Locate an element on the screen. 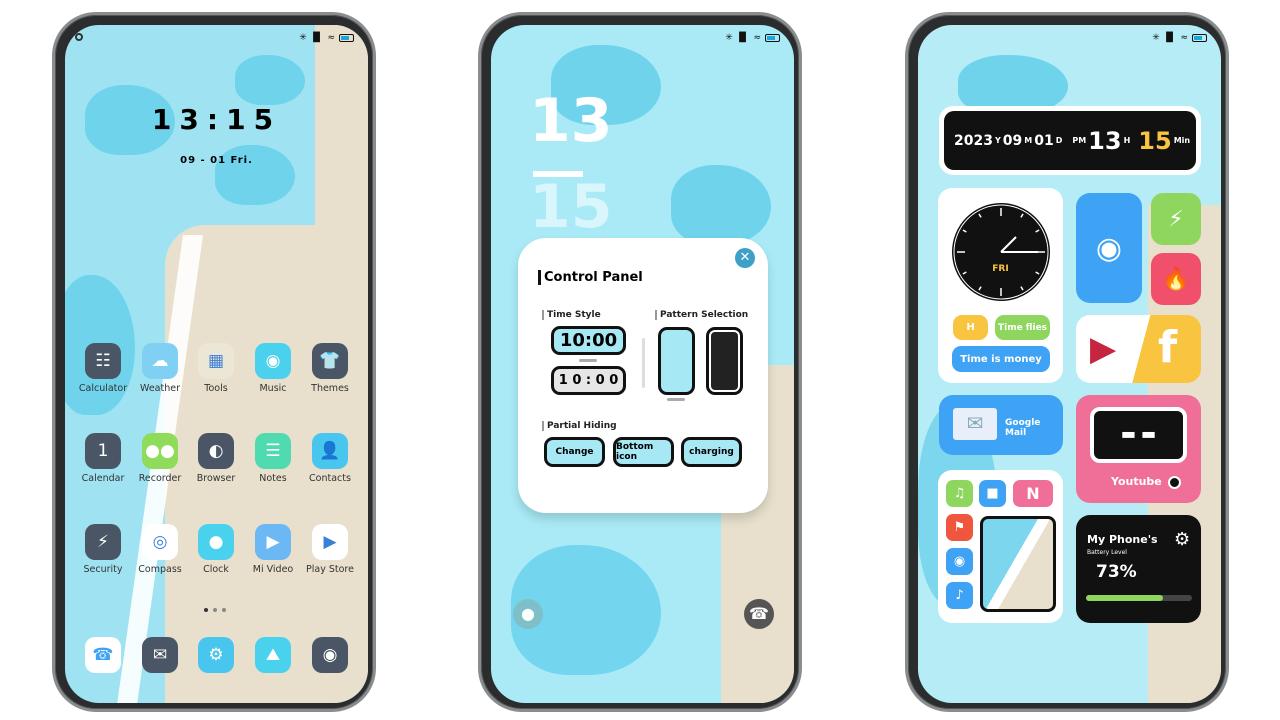 This screenshot has height=720, width=1280. youtube-widget: ▬ ▬ Youtube is located at coordinates (1138, 449).